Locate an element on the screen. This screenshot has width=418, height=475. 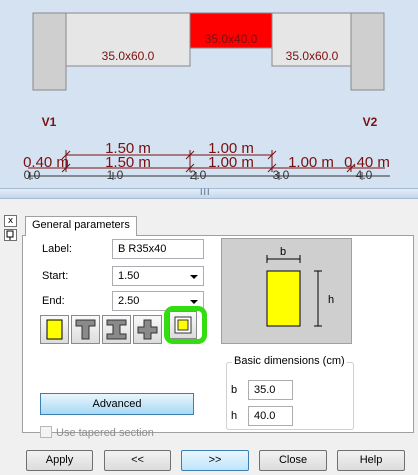
section-rect-button is located at coordinates (54, 329).